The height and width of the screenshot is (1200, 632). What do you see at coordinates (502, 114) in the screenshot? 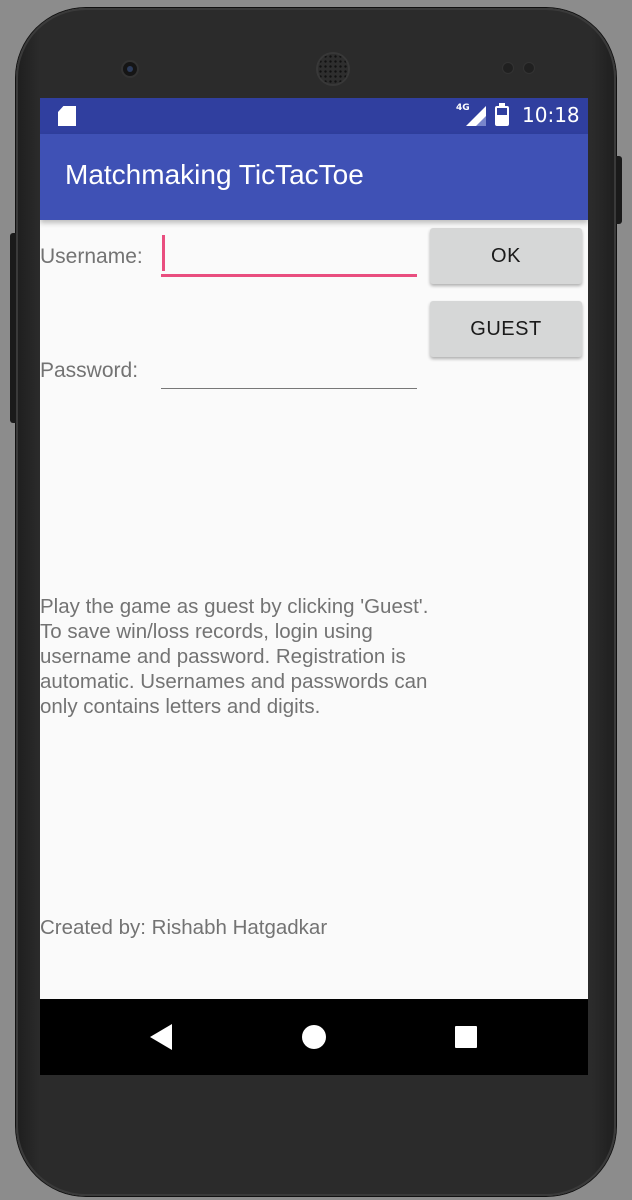
I see `battery-icon` at bounding box center [502, 114].